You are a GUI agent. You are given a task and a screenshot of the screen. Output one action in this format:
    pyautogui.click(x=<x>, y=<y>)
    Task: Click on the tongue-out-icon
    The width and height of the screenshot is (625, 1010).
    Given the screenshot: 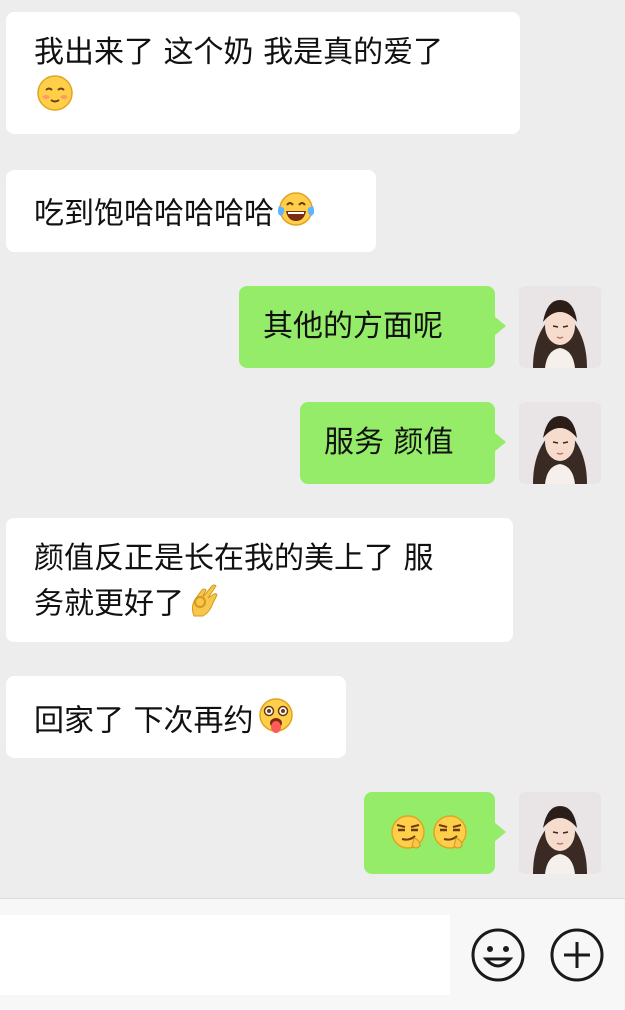 What is the action you would take?
    pyautogui.click(x=276, y=722)
    